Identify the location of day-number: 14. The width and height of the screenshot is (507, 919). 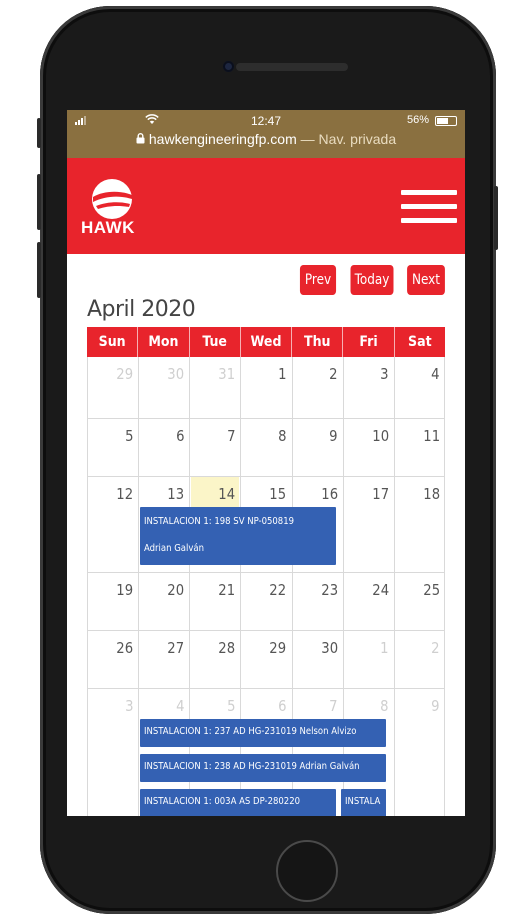
(227, 494).